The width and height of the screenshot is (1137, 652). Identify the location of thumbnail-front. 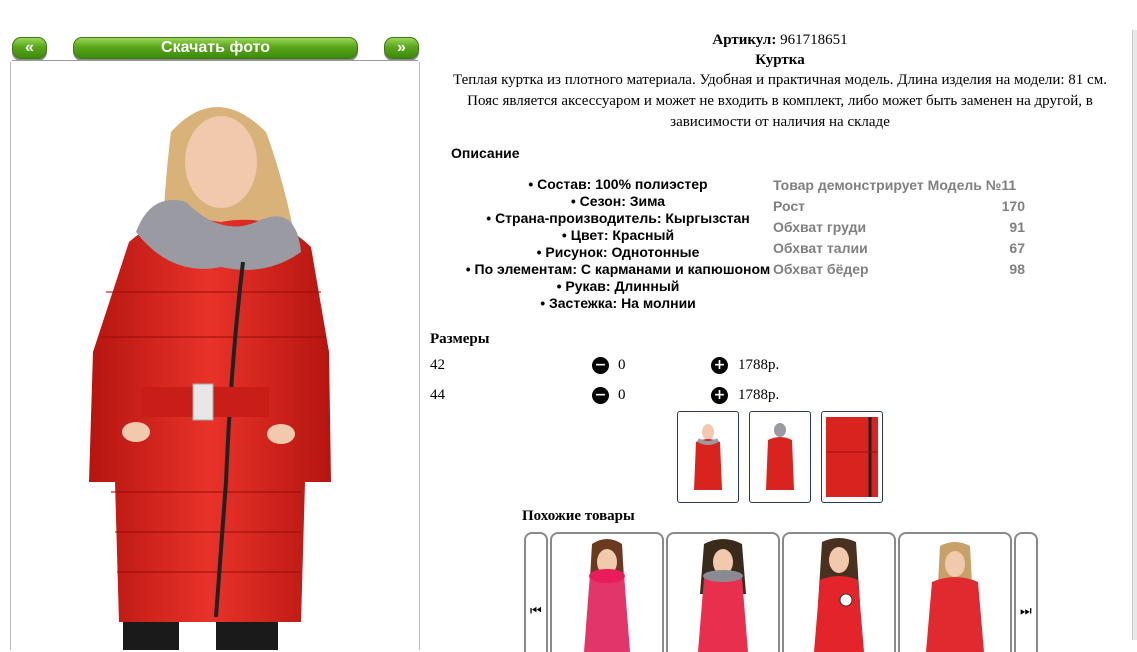
(708, 457).